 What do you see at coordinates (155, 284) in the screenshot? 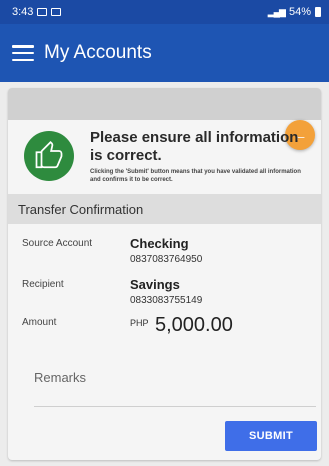
I see `recipient-name: Savings` at bounding box center [155, 284].